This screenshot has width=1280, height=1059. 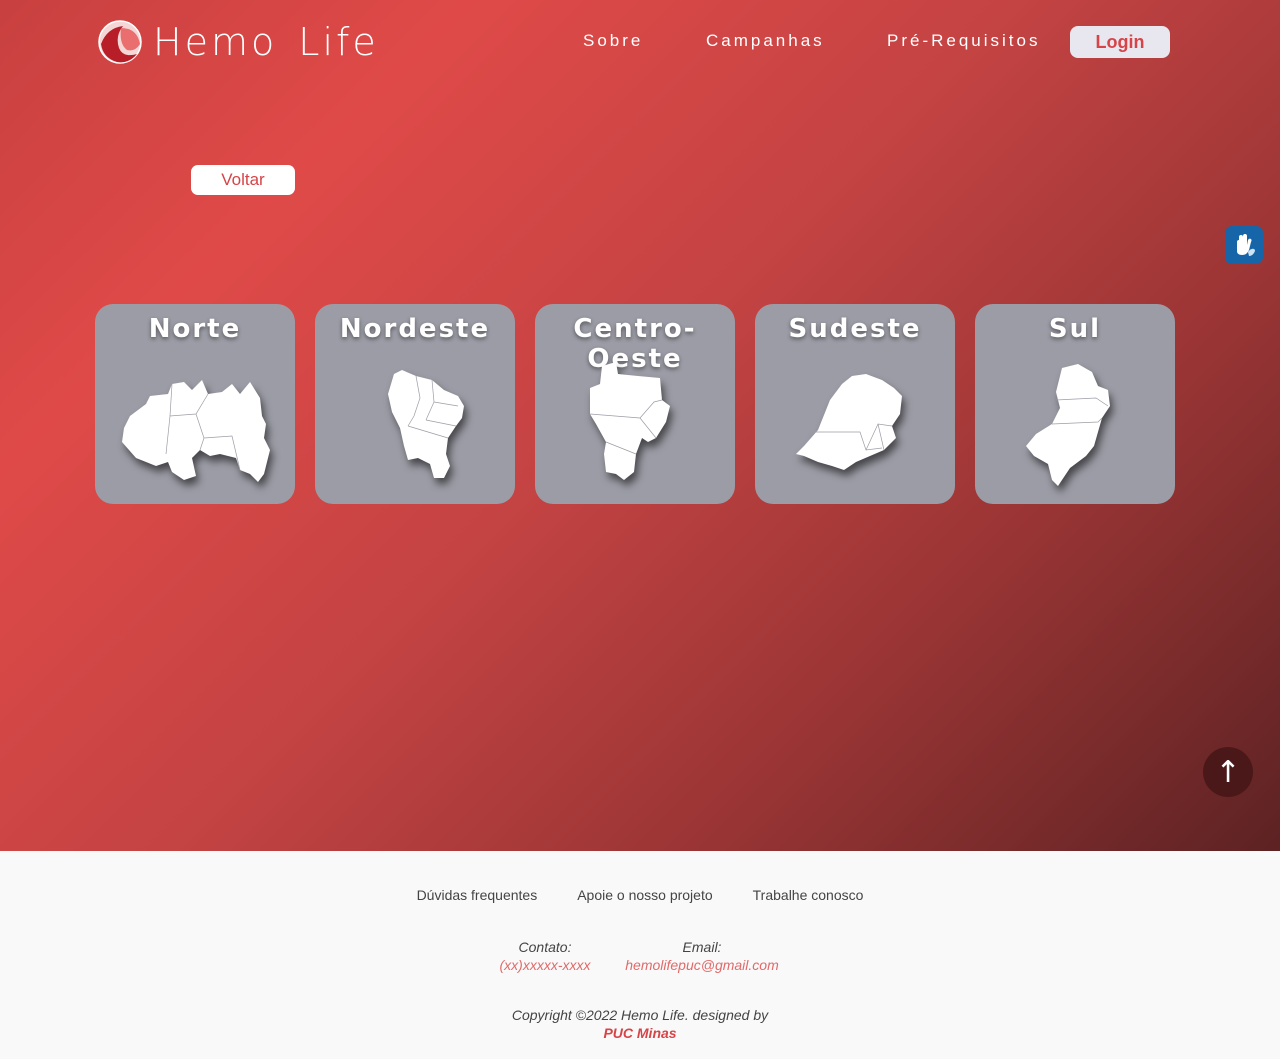 What do you see at coordinates (545, 965) in the screenshot?
I see `contact-phone-link: (xx)xxxxx-xxxx` at bounding box center [545, 965].